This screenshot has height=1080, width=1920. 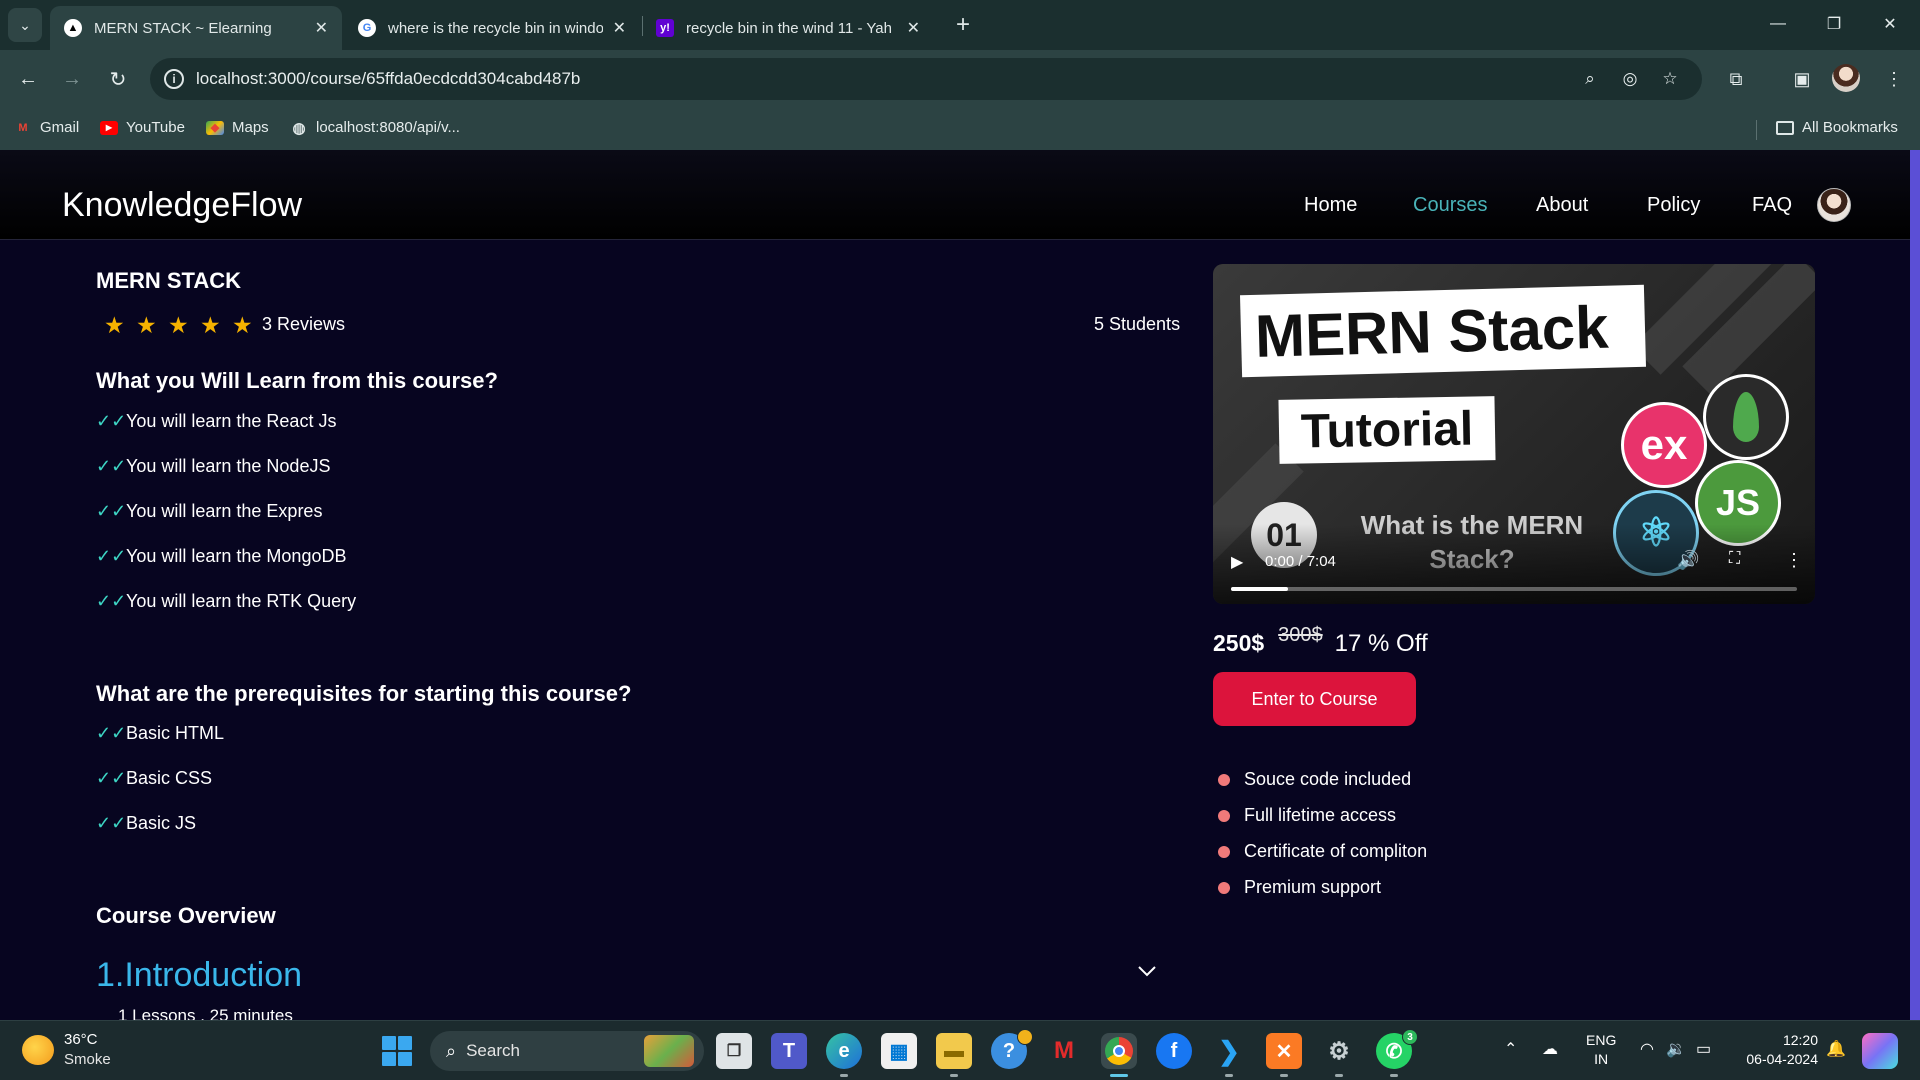 I want to click on double-check-icon: ✓✓, so click(x=111, y=421).